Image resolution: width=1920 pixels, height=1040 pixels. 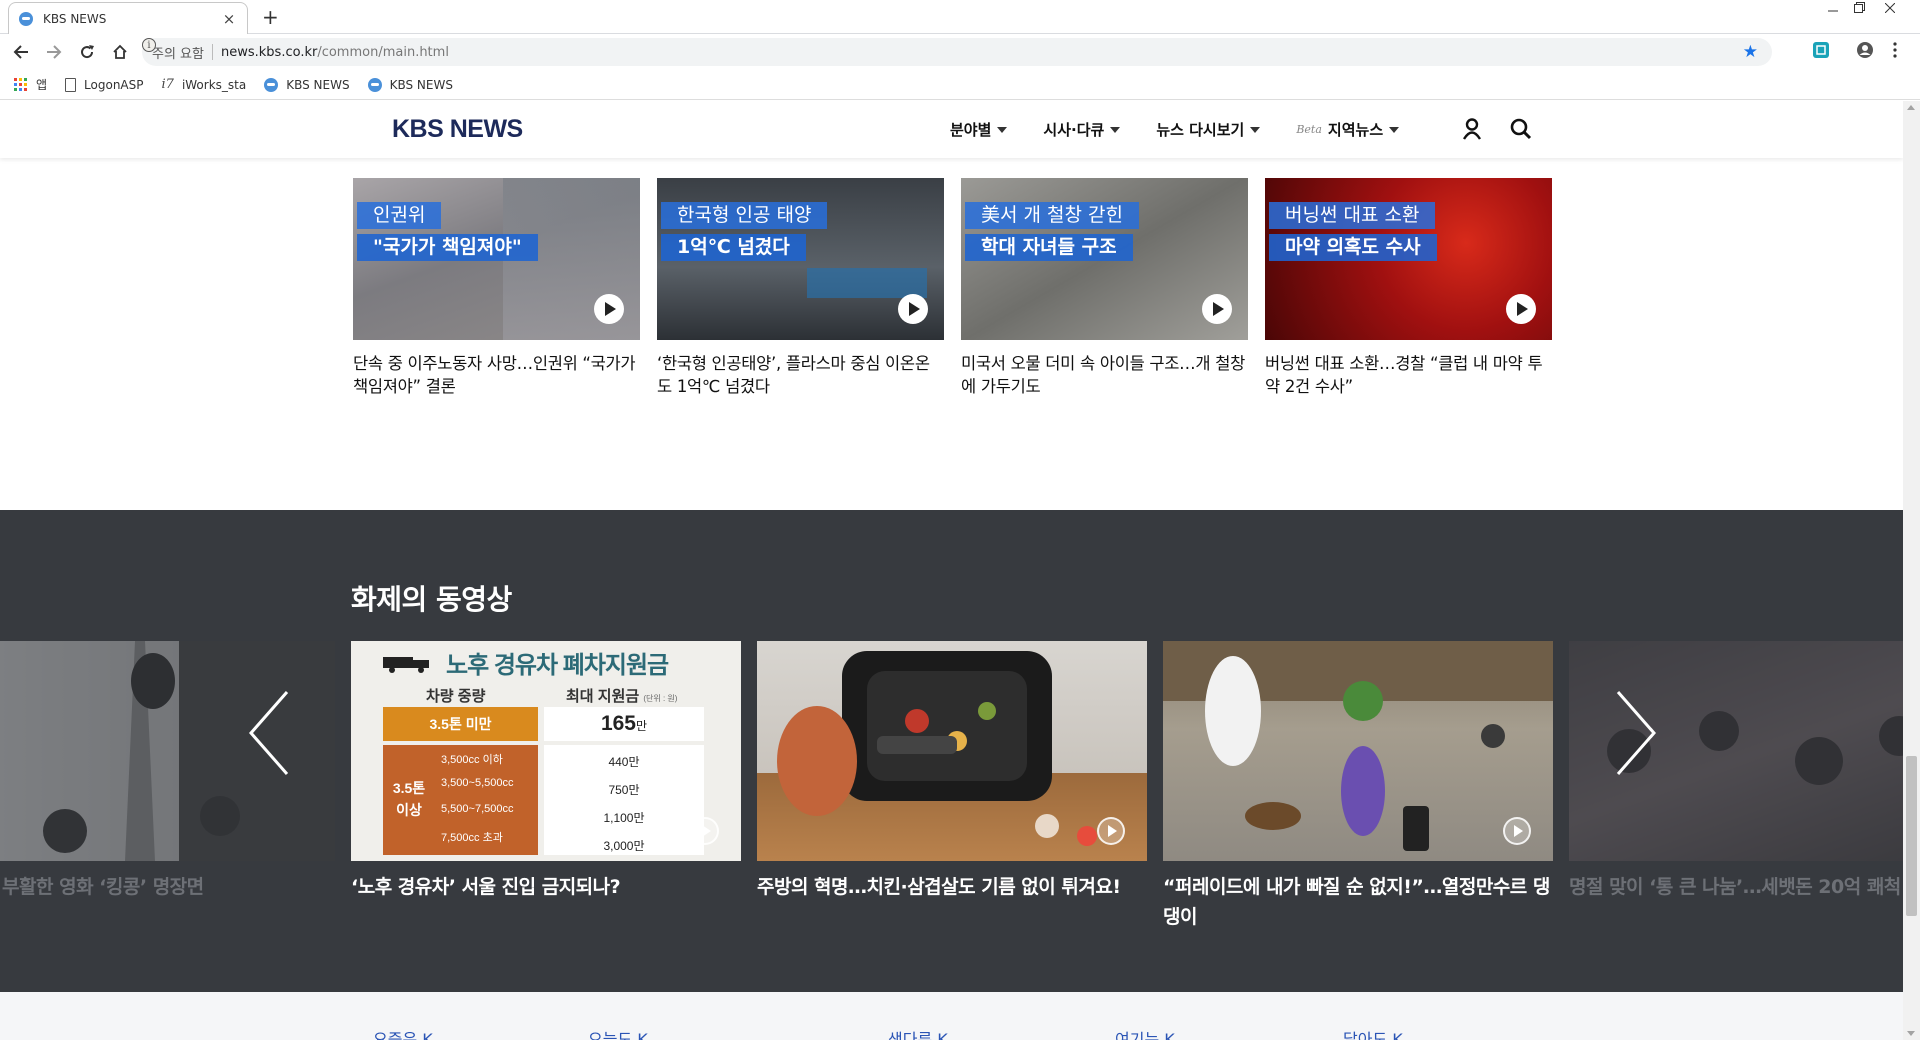 I want to click on info-icon: i, so click(x=149, y=45).